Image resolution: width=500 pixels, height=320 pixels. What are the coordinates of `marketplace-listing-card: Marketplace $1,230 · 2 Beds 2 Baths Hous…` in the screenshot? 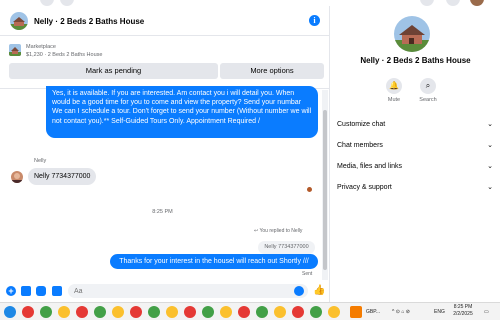 It's located at (165, 63).